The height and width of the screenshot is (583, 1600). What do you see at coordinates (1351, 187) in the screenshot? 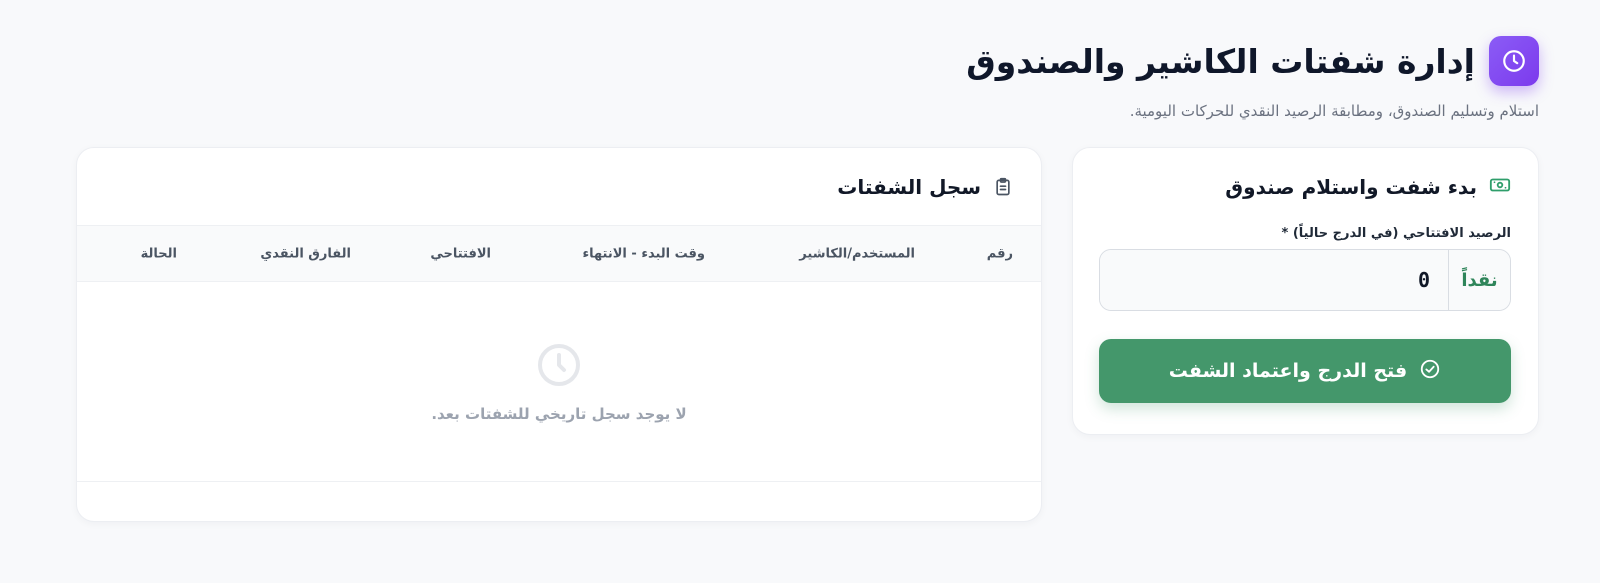
I see `start-shift-title: بدء شفت واستلام صندوق` at bounding box center [1351, 187].